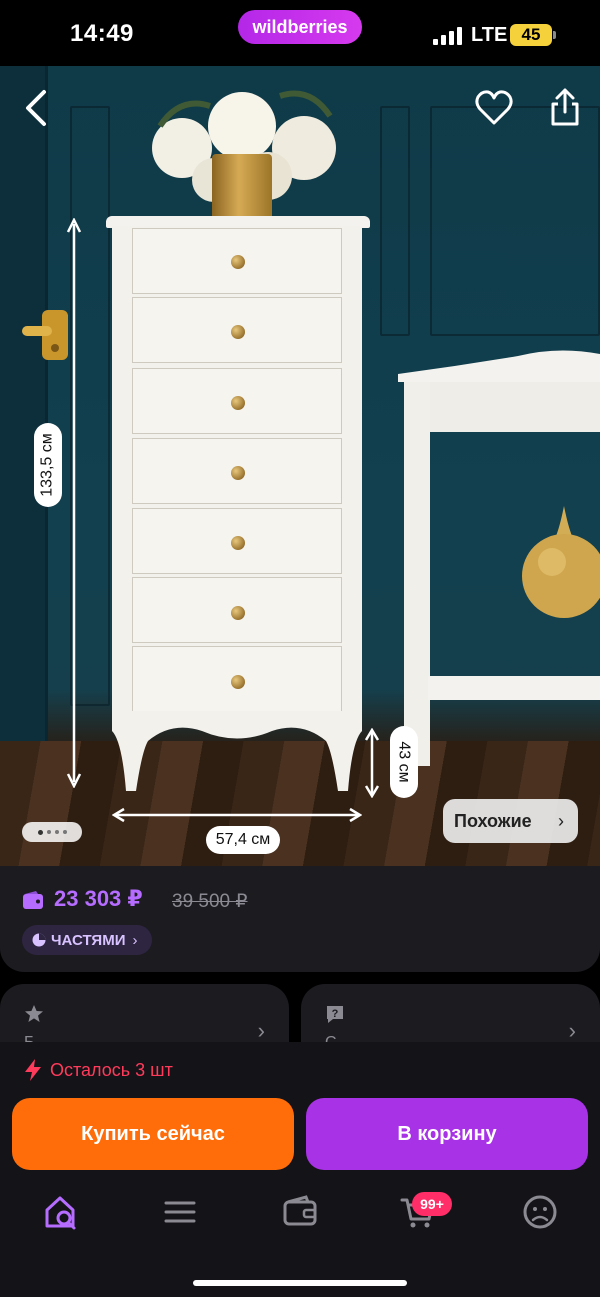 Image resolution: width=600 pixels, height=1297 pixels. Describe the element at coordinates (48, 465) in the screenshot. I see `height-label: 133,5 см` at that location.